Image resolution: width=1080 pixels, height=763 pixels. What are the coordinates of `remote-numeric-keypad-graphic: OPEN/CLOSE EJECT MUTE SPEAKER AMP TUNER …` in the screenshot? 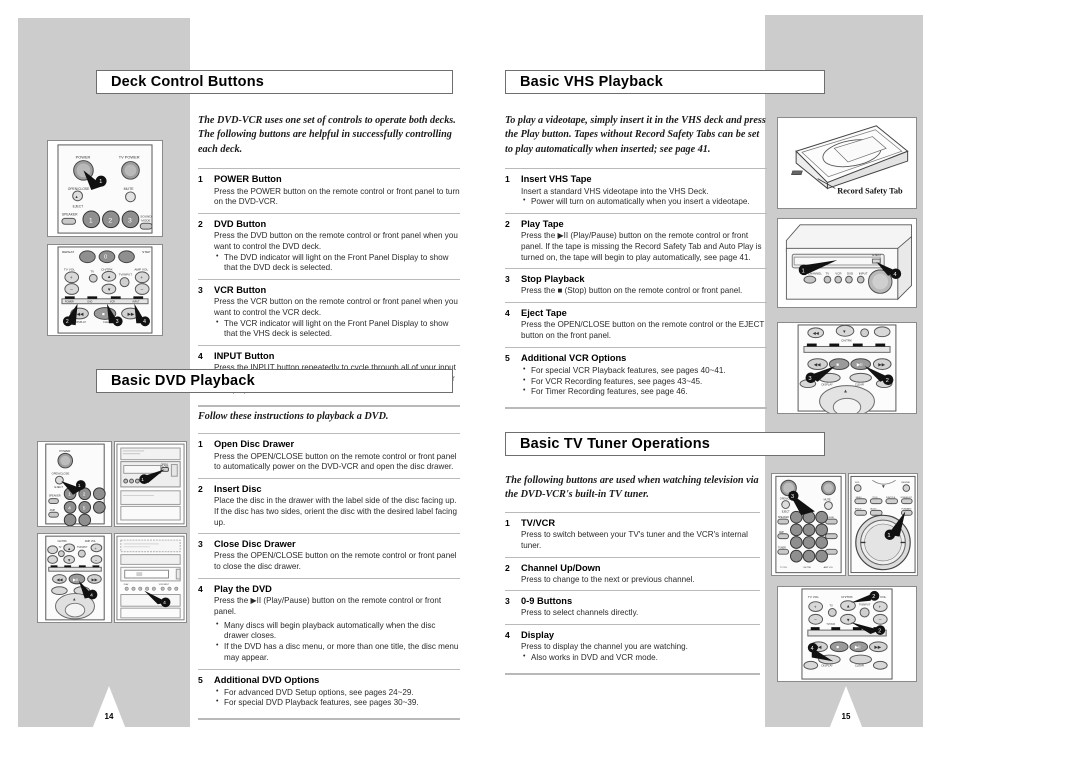 It's located at (808, 524).